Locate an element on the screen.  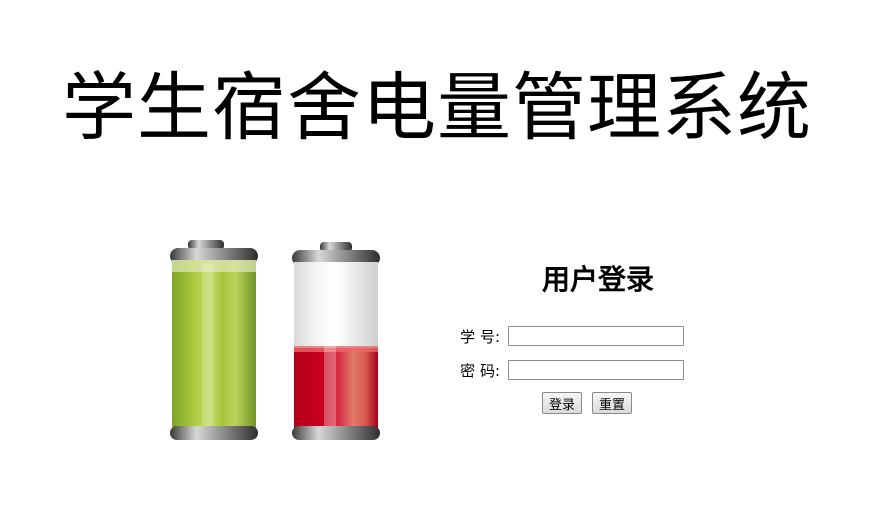
password-input is located at coordinates (596, 370).